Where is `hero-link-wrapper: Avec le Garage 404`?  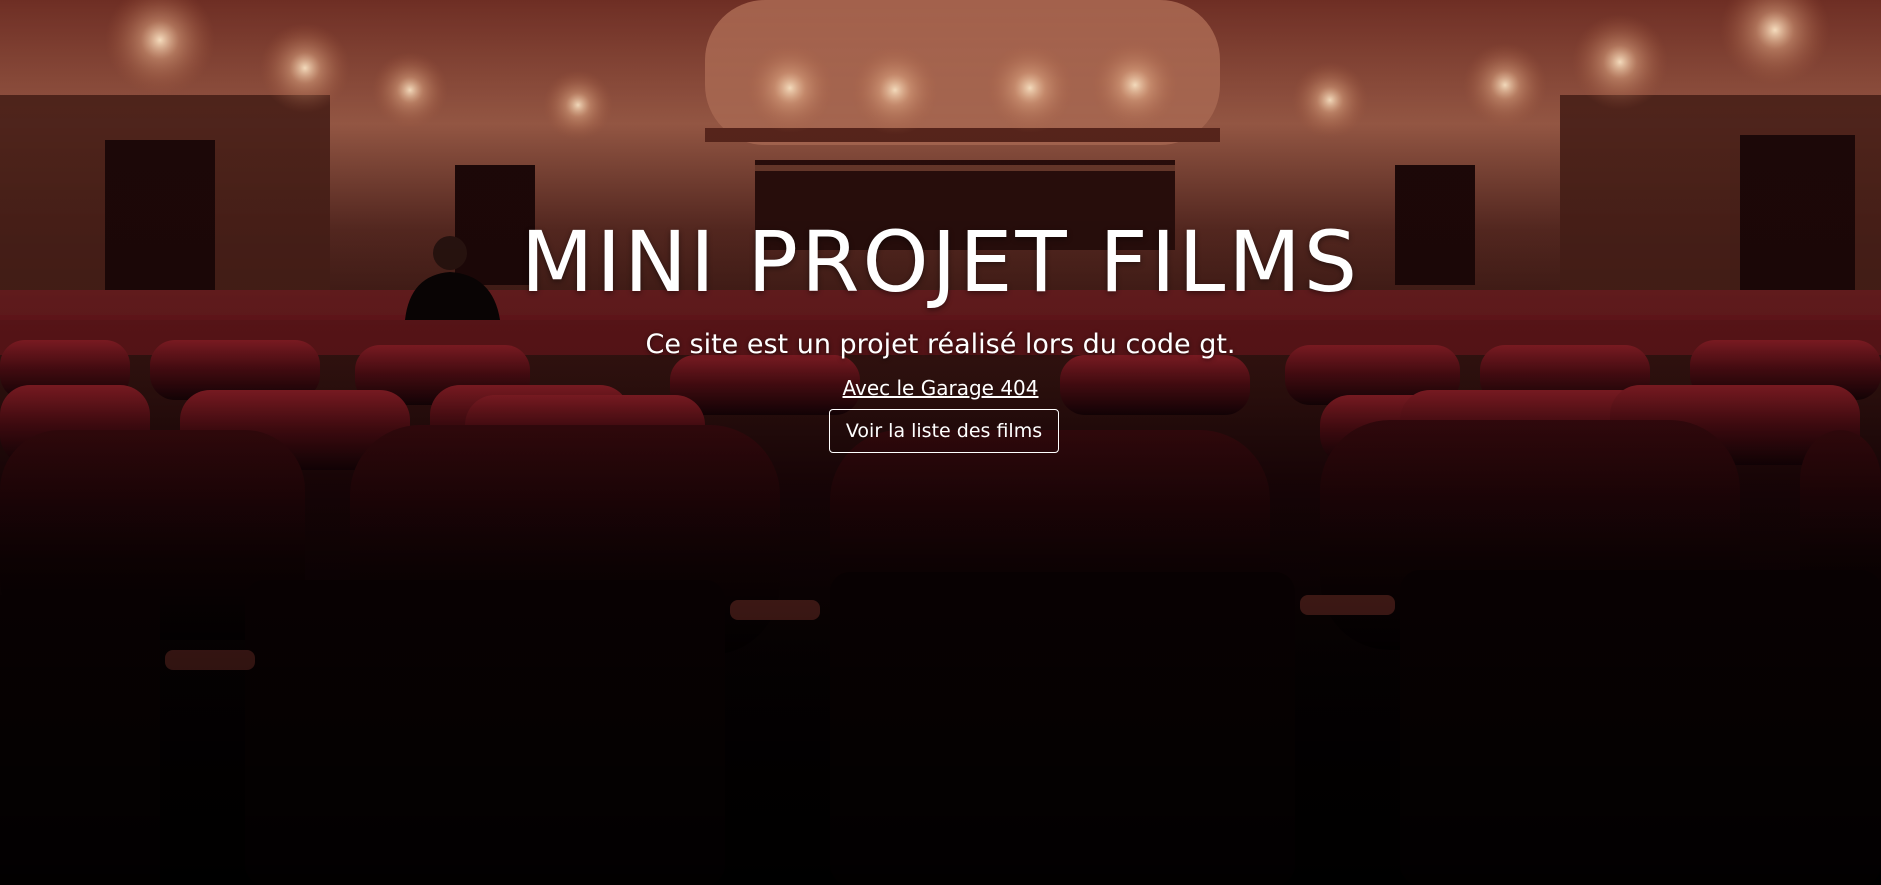 hero-link-wrapper: Avec le Garage 404 is located at coordinates (940, 388).